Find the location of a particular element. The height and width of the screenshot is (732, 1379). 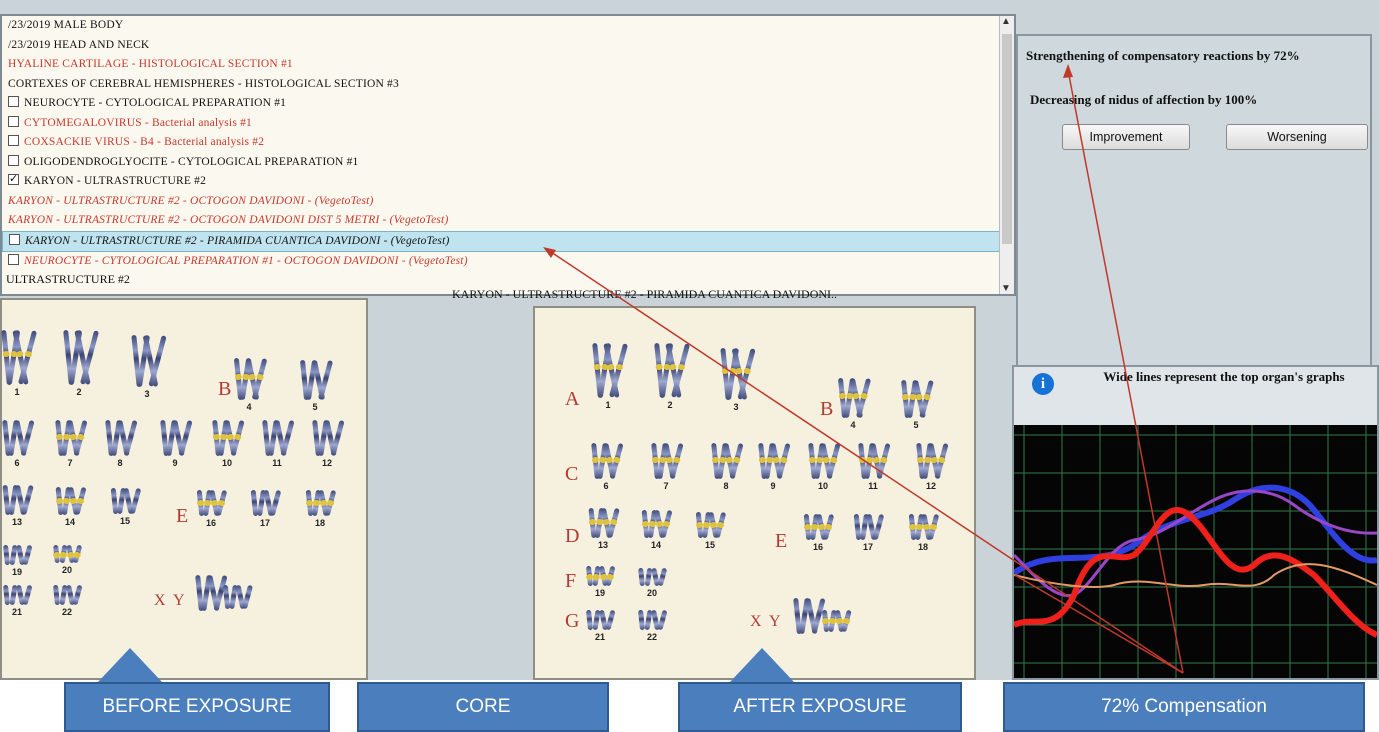

chromosome-group-label: F is located at coordinates (571, 581).